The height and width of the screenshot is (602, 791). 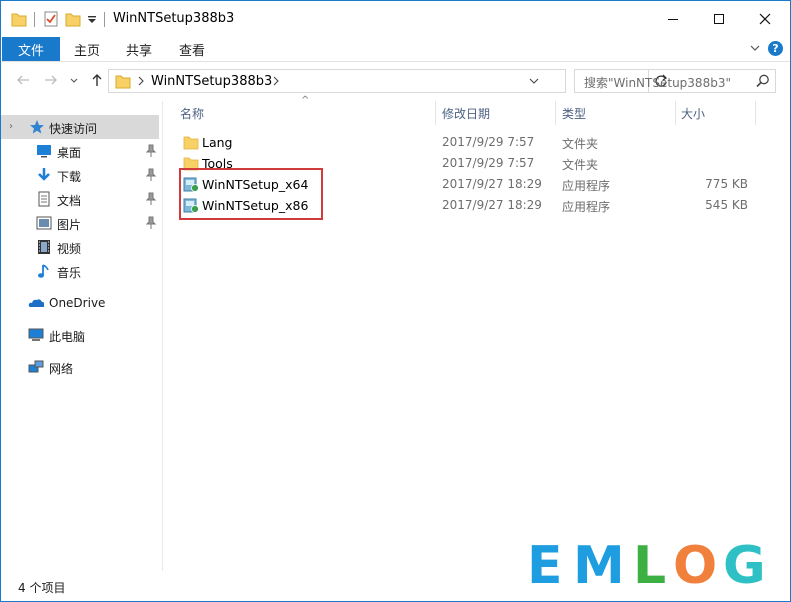 I want to click on tab-file: 文件, so click(x=31, y=49).